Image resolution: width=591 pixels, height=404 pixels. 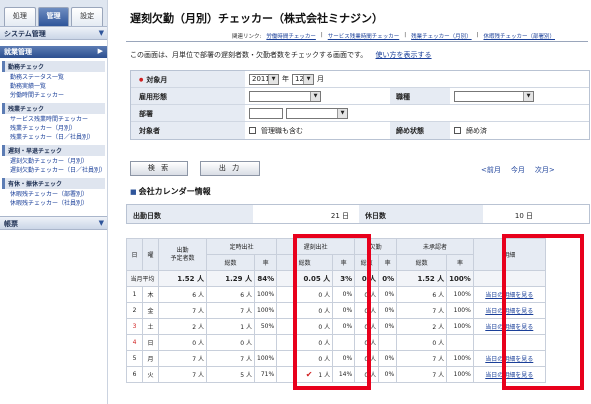 I want to click on holidays-value: 10 日, so click(x=523, y=216).